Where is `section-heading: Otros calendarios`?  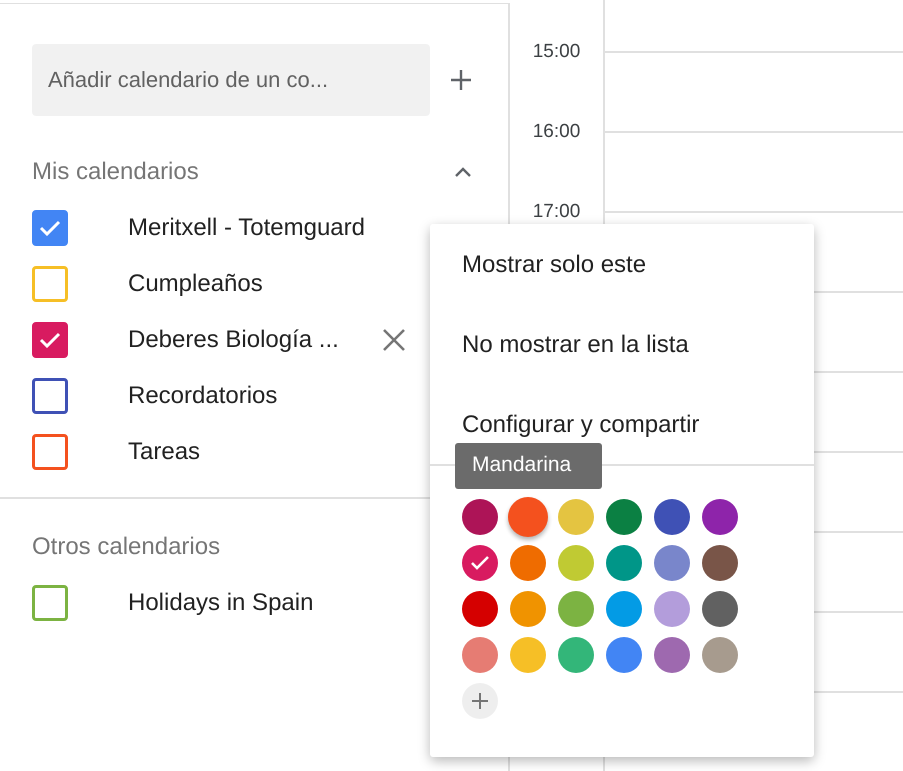 section-heading: Otros calendarios is located at coordinates (126, 547).